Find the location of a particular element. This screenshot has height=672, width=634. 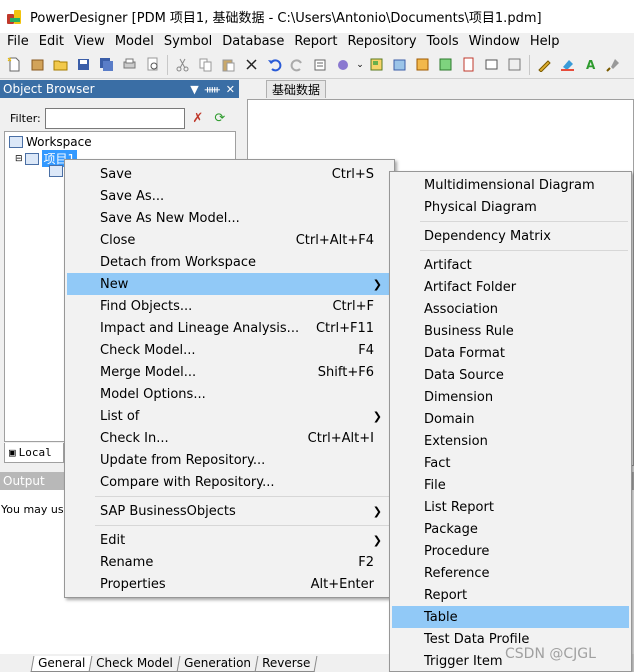

dropdown-arrow-icon: ▼ is located at coordinates (194, 89).